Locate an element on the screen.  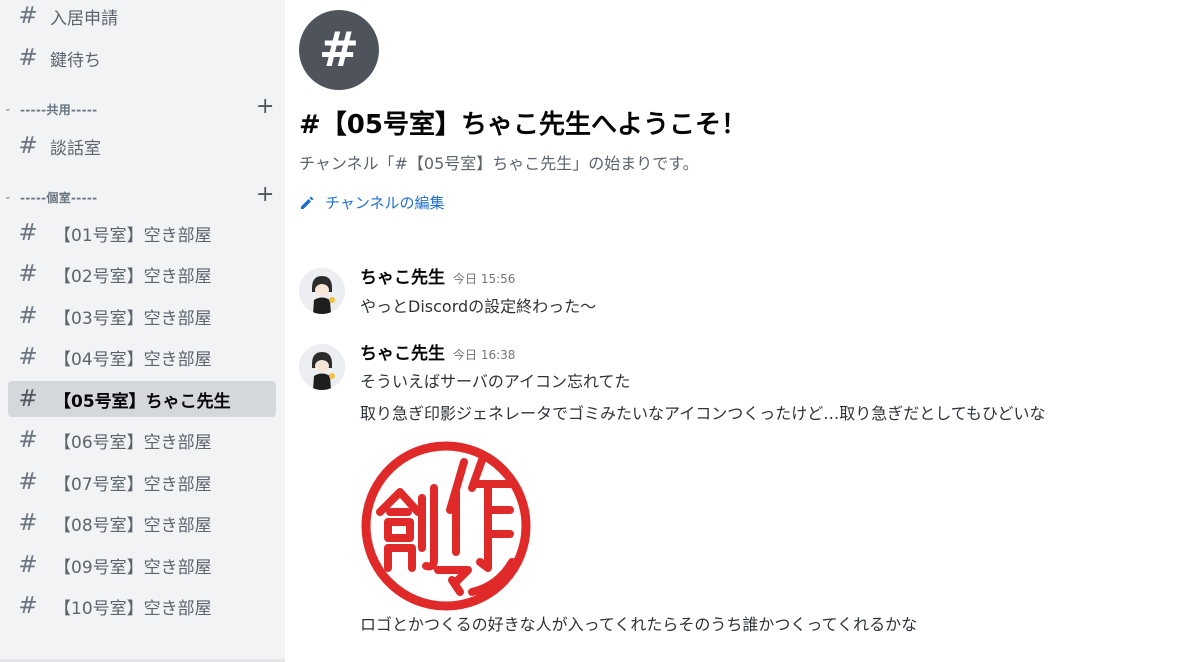
channel-item-room-04: # 【04号室】空き部屋 is located at coordinates (142, 357).